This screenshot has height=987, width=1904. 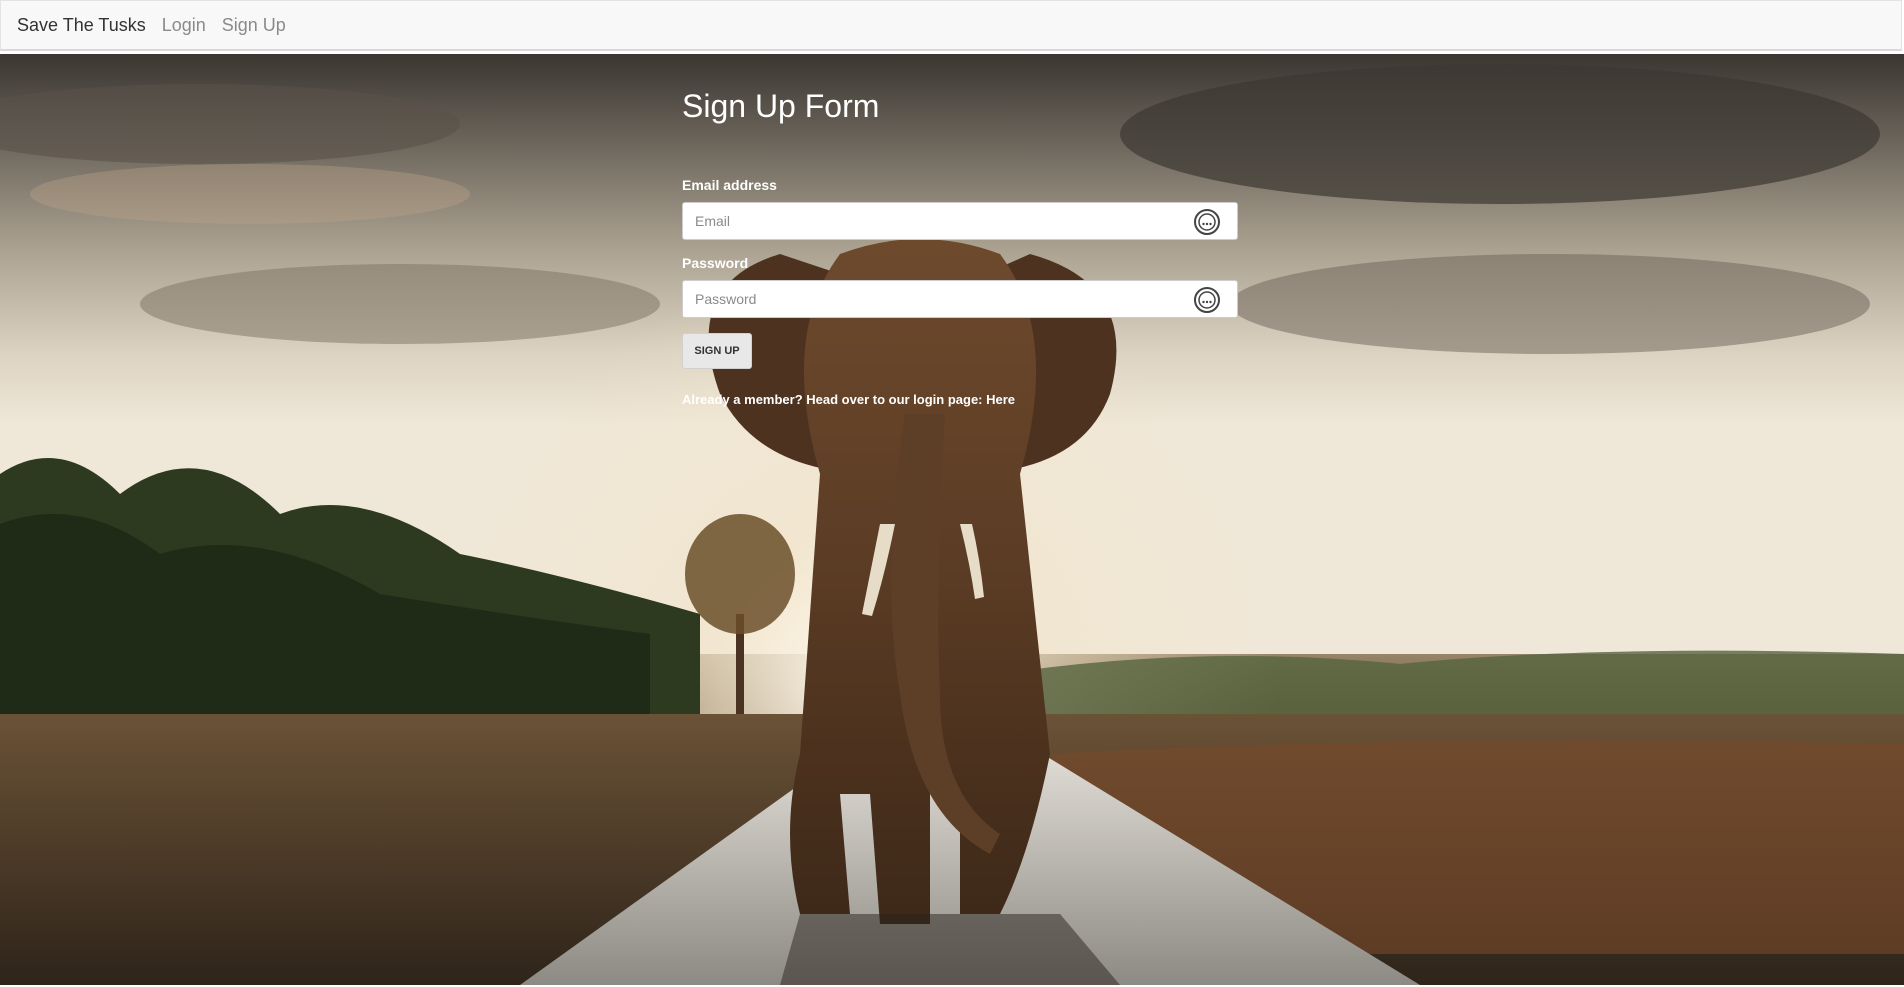 I want to click on form-title: Sign Up Form, so click(x=781, y=106).